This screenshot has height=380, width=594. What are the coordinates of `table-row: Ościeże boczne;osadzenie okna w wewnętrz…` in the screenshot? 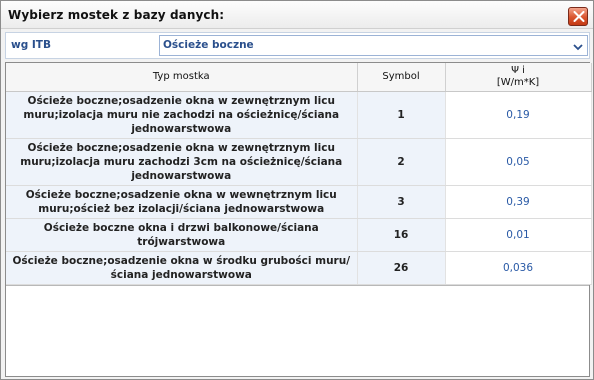 It's located at (299, 202).